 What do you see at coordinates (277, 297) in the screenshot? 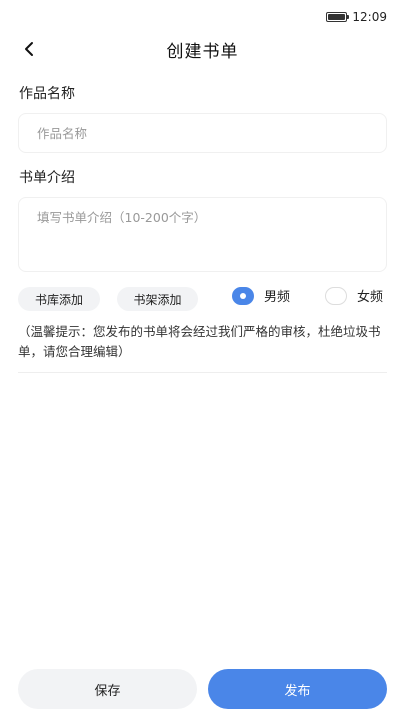
I see `radio-male-label: 男频` at bounding box center [277, 297].